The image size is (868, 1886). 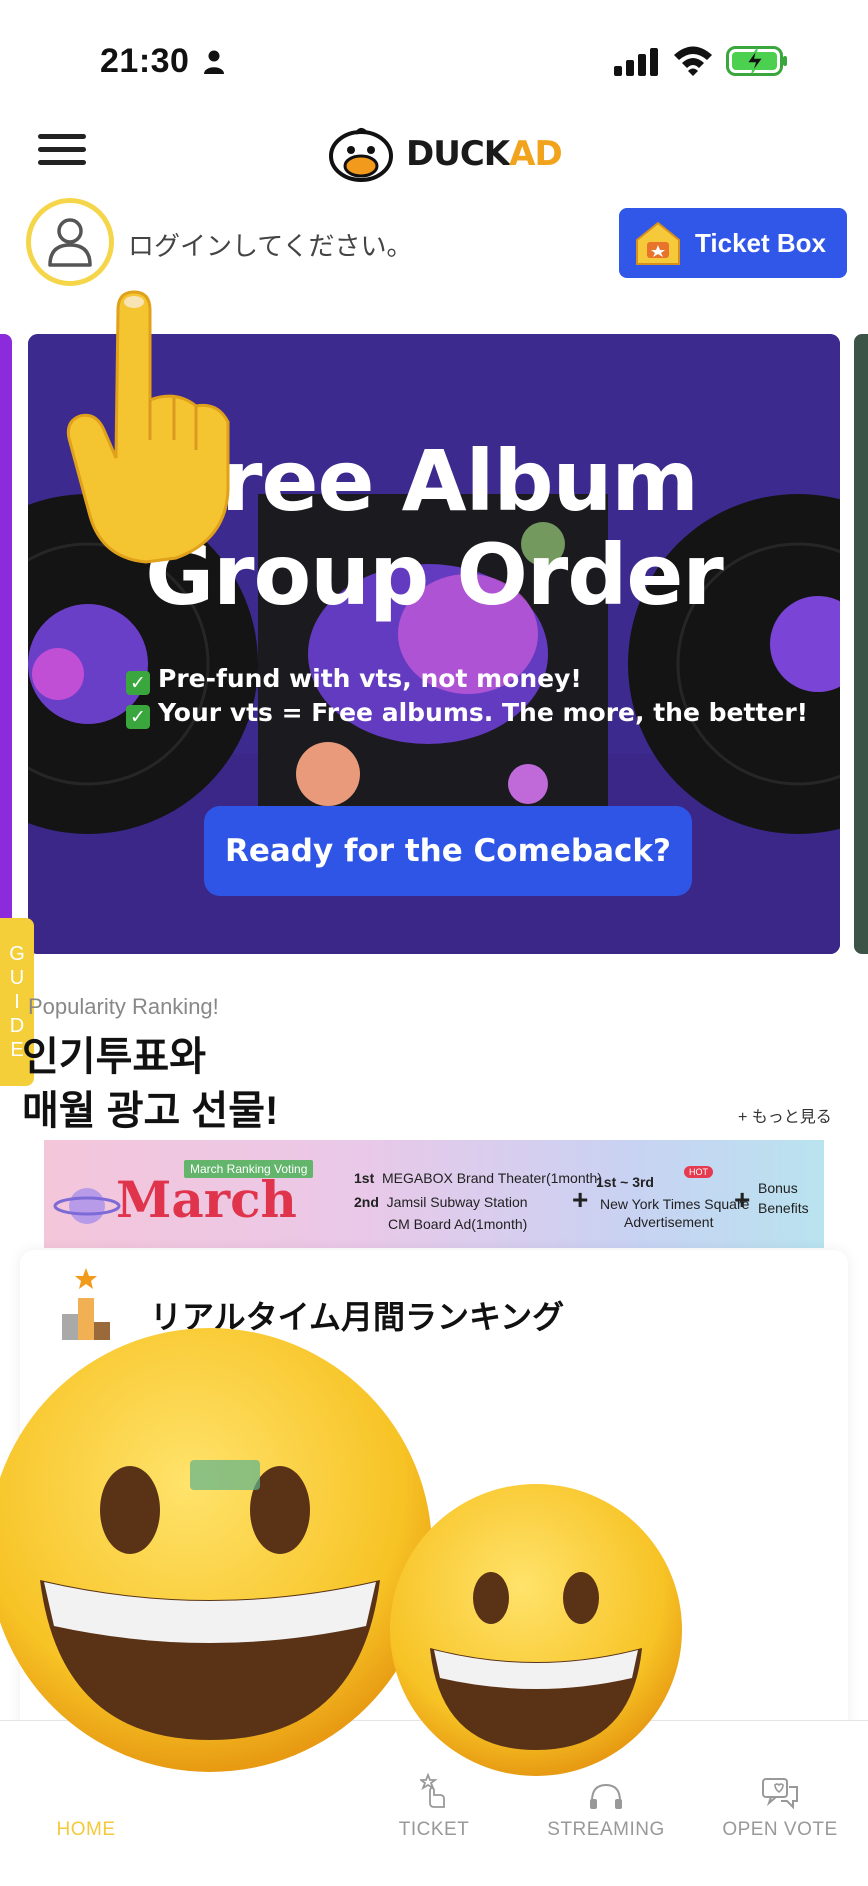 What do you see at coordinates (123, 1006) in the screenshot?
I see `ranking-subtitle: Popularity Ranking!` at bounding box center [123, 1006].